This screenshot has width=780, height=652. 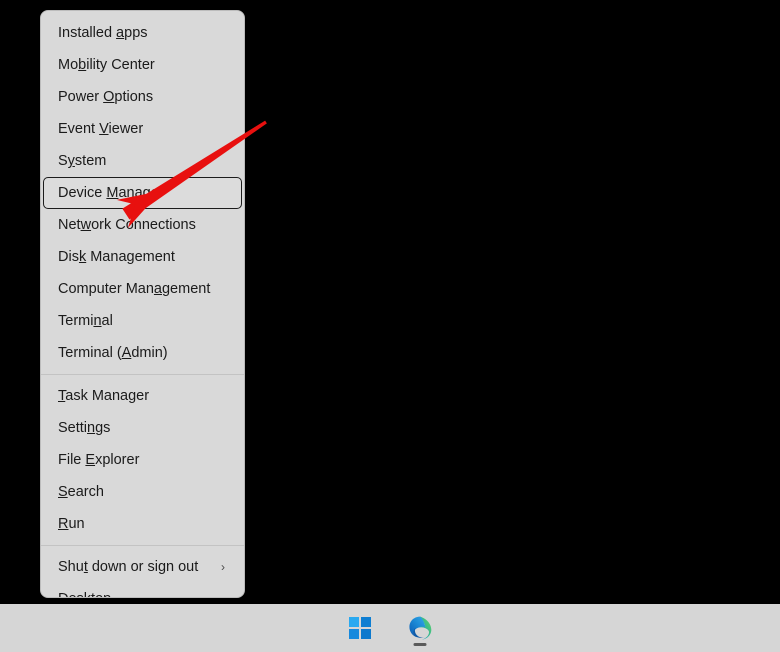 What do you see at coordinates (420, 644) in the screenshot?
I see `taskbar-active-indicator` at bounding box center [420, 644].